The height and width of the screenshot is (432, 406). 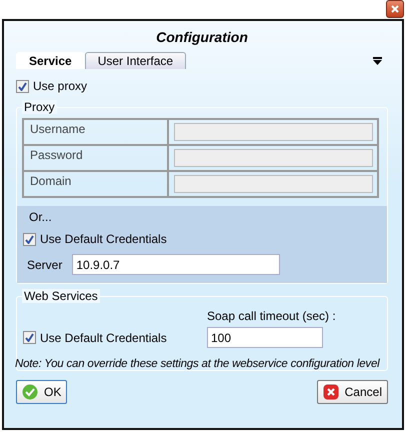 I want to click on group-title: Web Services, so click(x=61, y=296).